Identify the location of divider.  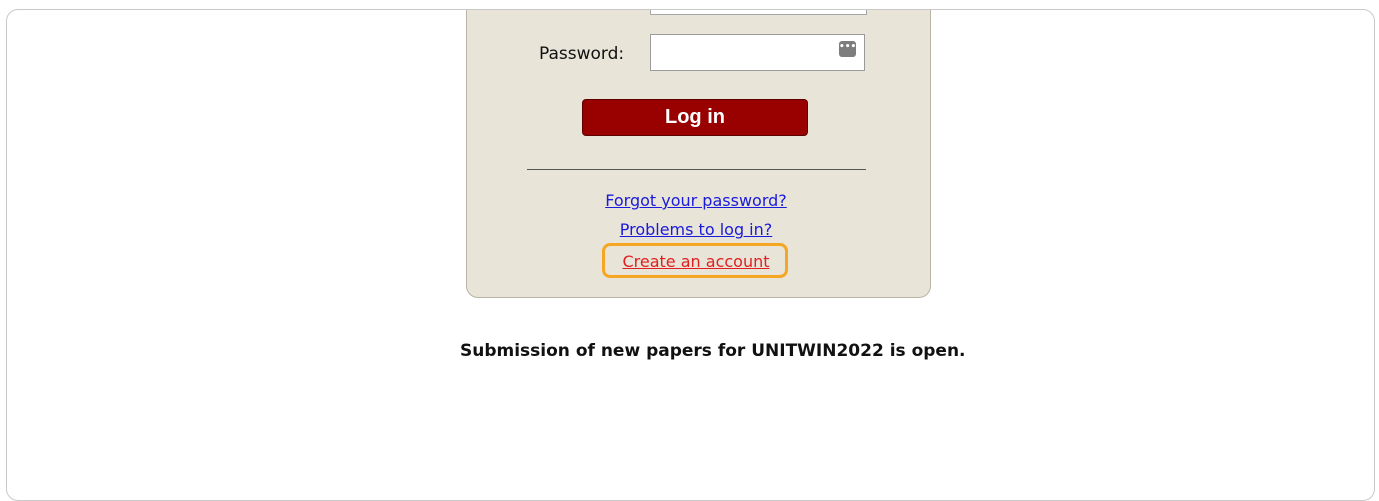
(696, 169).